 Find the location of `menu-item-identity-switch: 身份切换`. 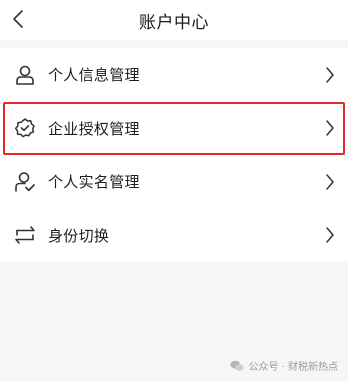

menu-item-identity-switch: 身份切换 is located at coordinates (174, 236).